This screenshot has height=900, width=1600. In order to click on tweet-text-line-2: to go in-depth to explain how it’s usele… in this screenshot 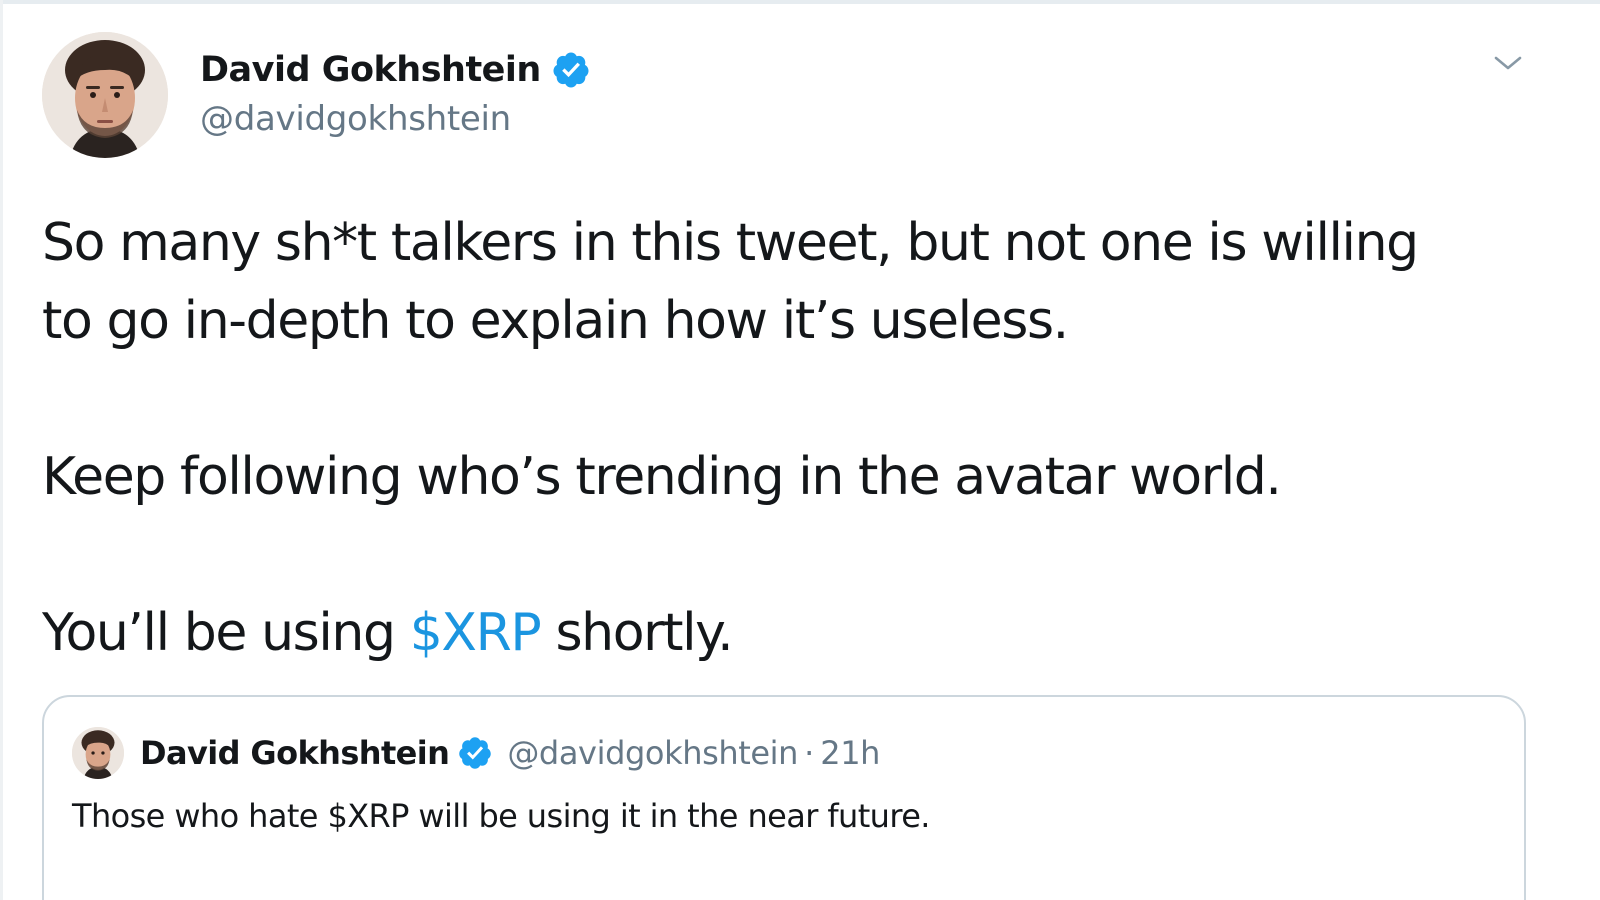, I will do `click(555, 321)`.